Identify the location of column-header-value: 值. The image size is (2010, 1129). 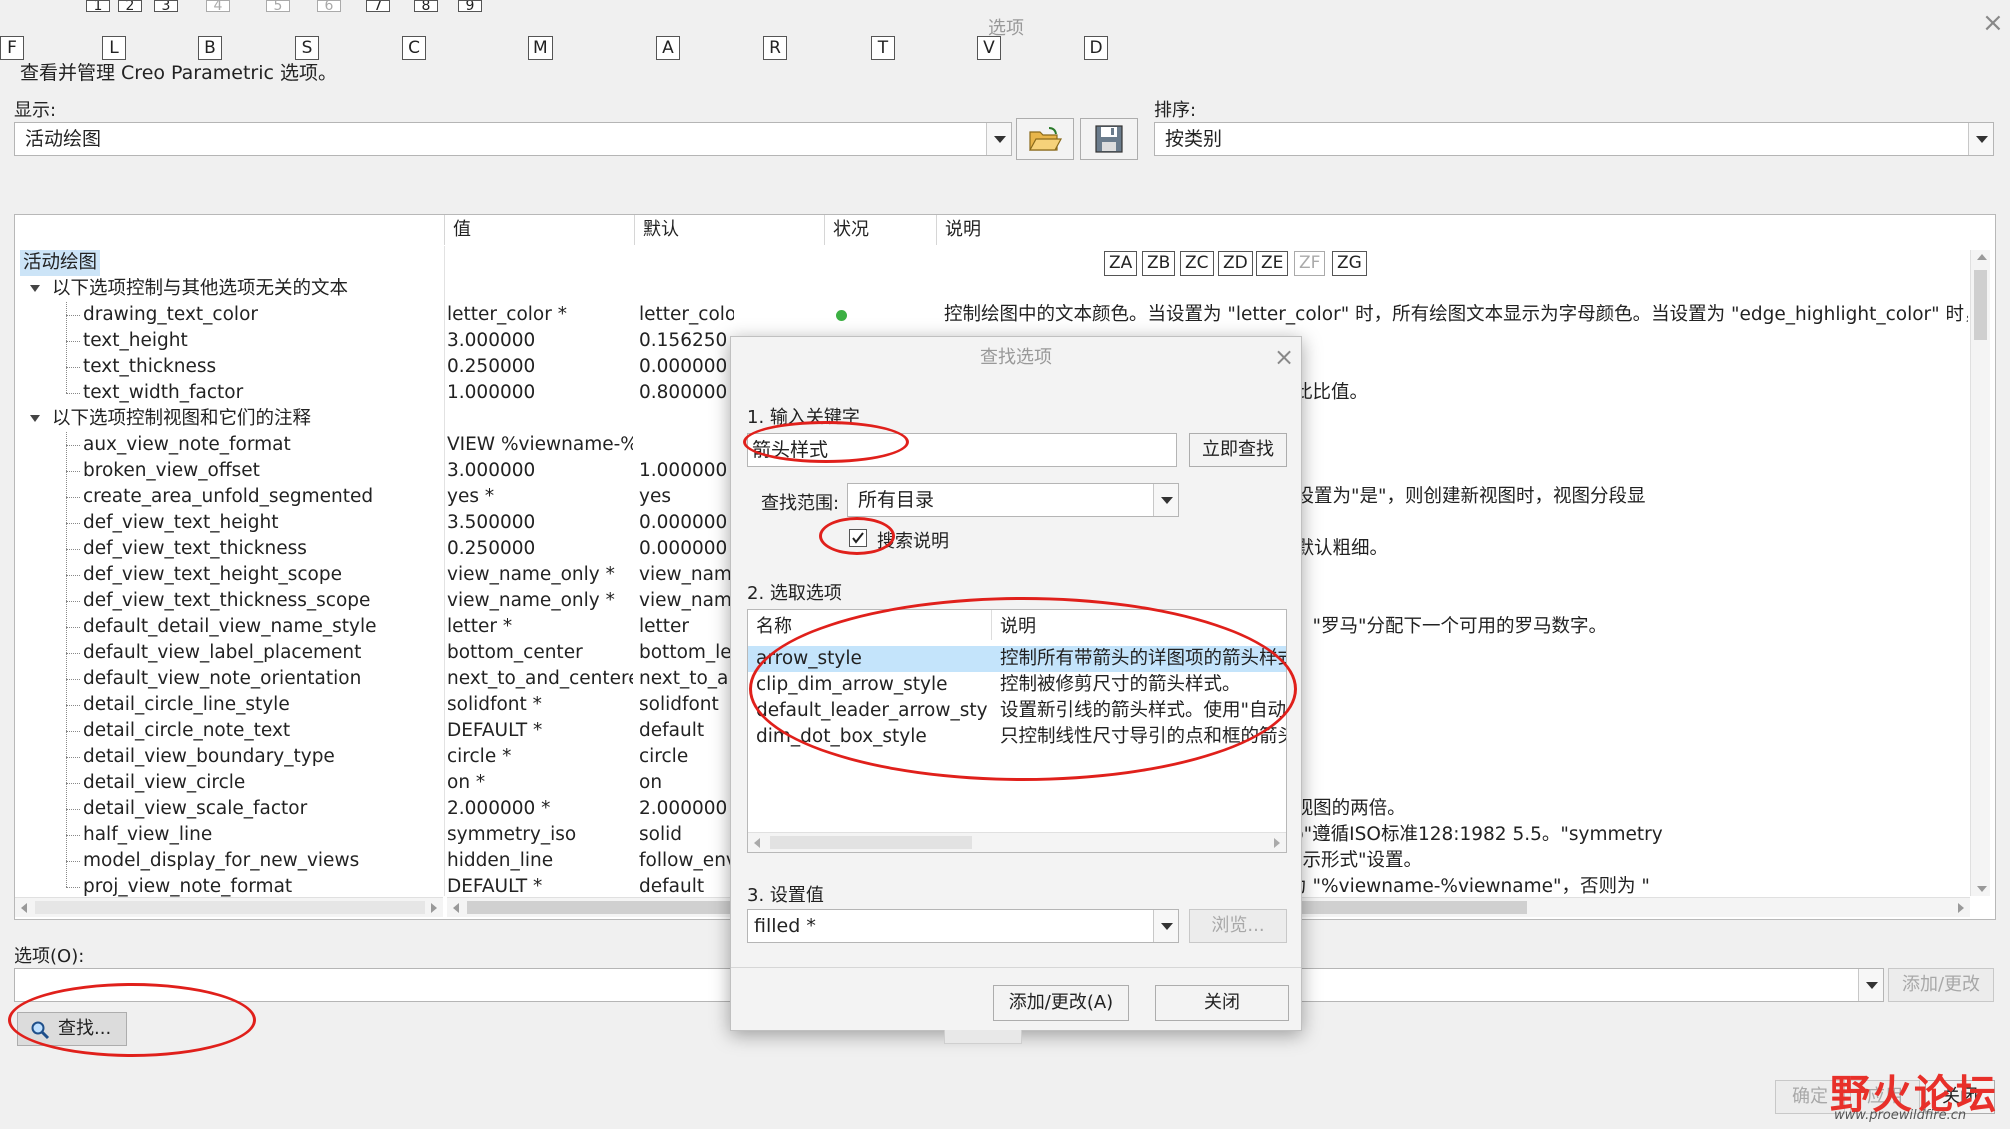
(540, 230).